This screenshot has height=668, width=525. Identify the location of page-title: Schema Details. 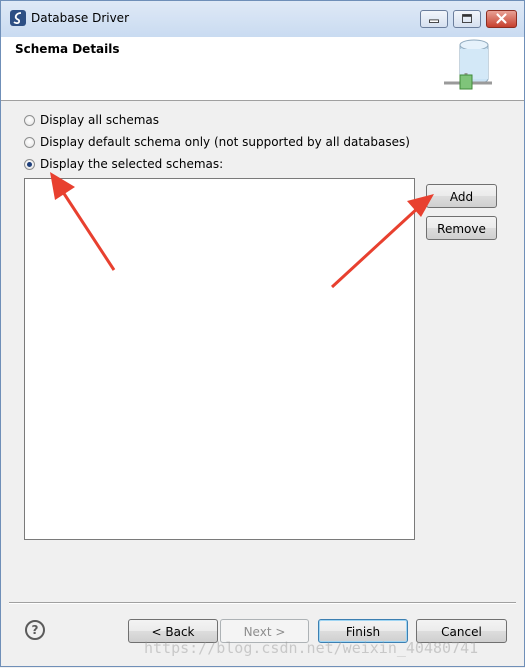
(67, 49).